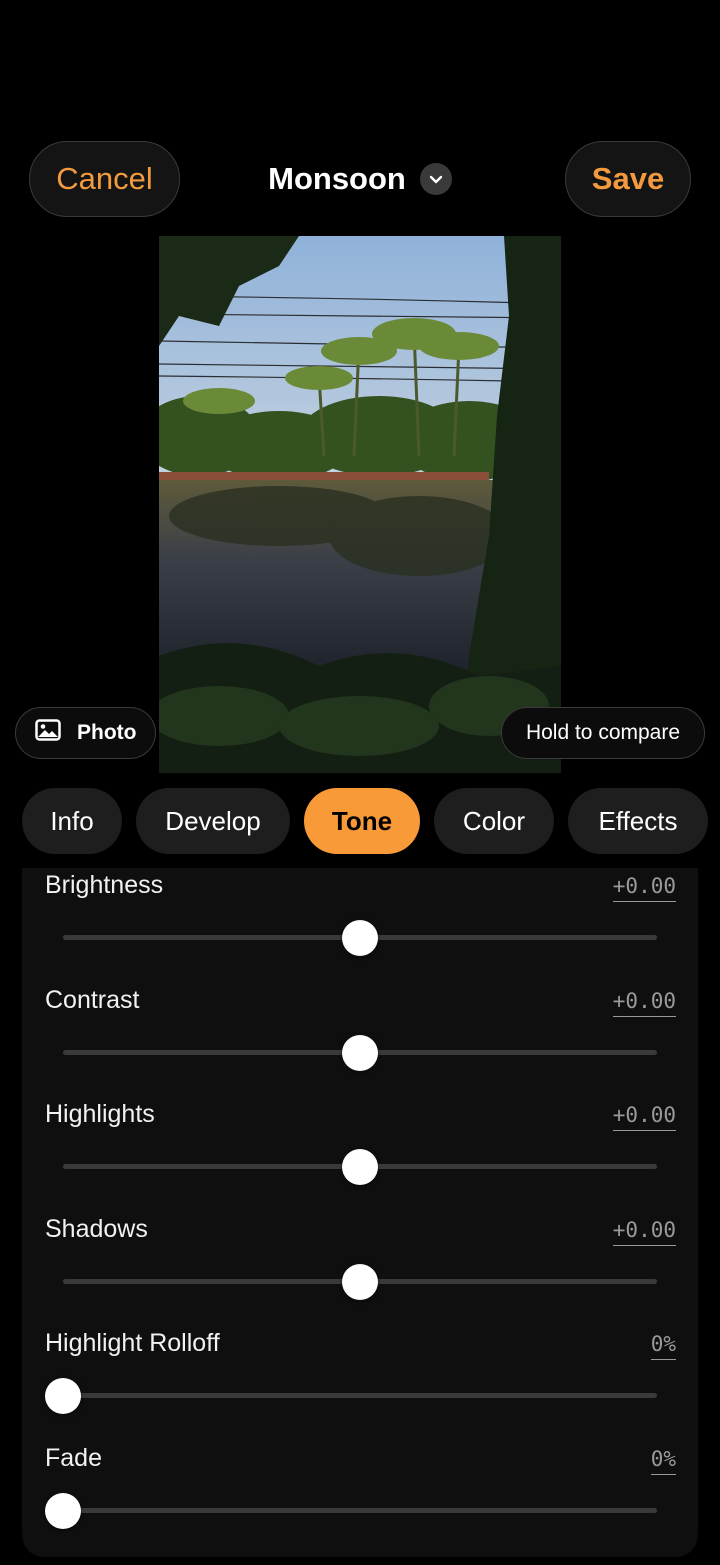  I want to click on photo-mode-chip: Photo, so click(85, 733).